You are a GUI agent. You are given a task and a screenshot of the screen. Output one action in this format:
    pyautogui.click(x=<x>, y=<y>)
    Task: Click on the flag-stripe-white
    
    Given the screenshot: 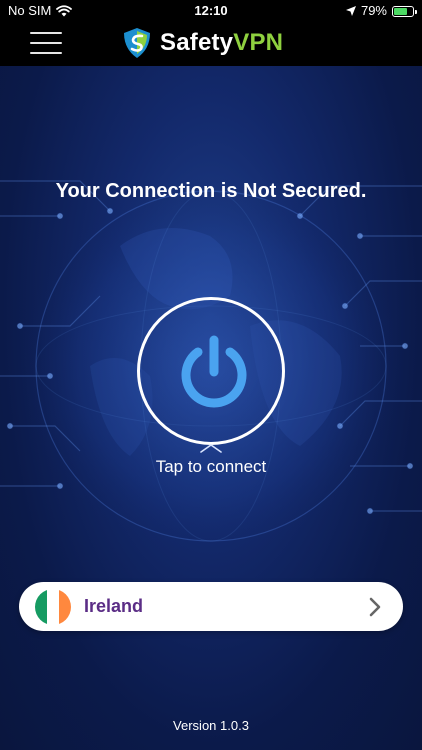 What is the action you would take?
    pyautogui.click(x=53, y=607)
    